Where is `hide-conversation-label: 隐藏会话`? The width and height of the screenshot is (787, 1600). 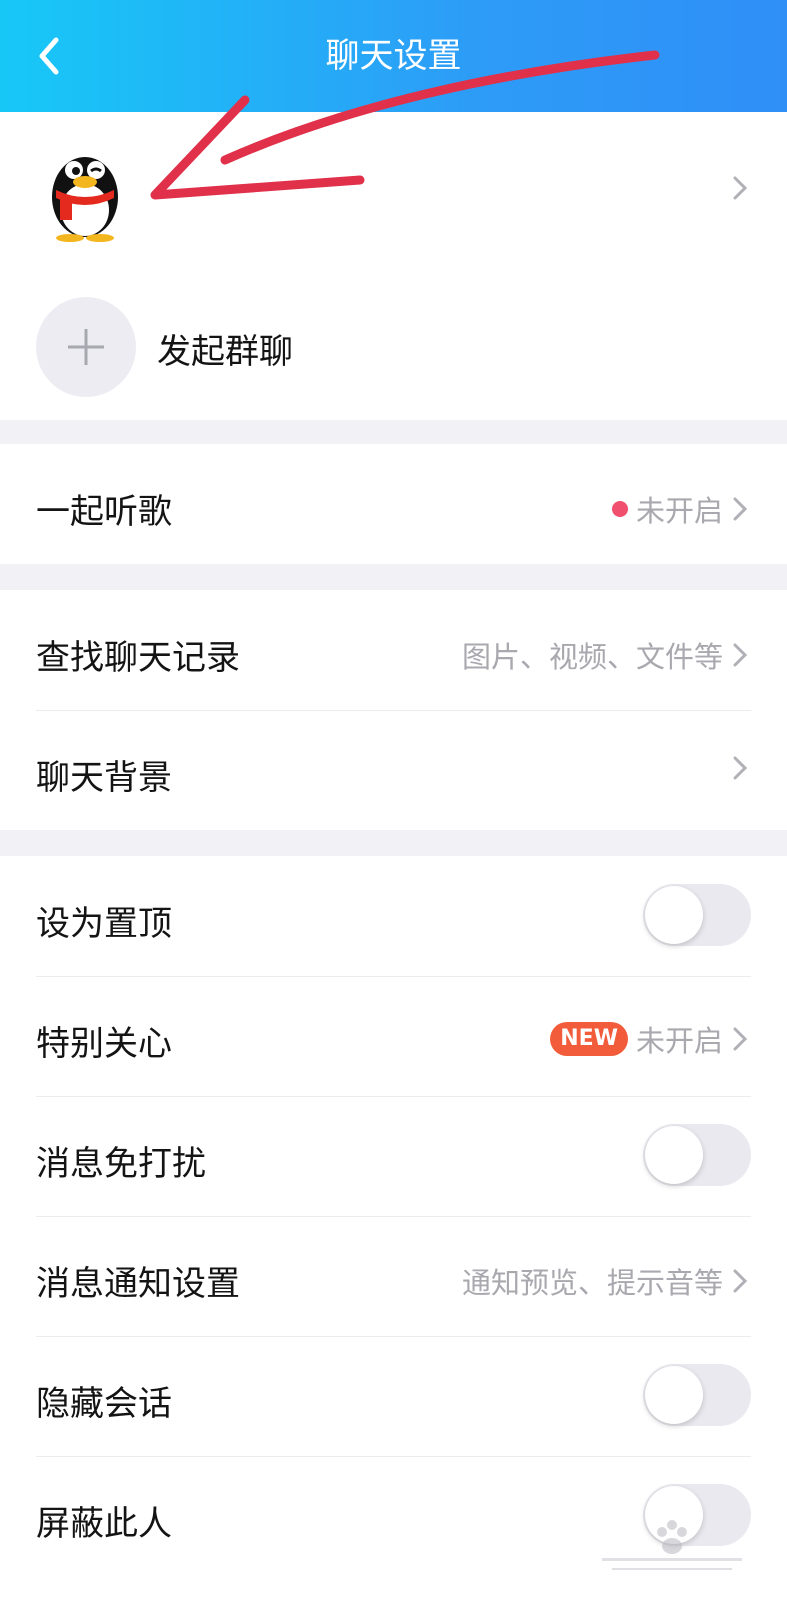
hide-conversation-label: 隐藏会话 is located at coordinates (104, 1404).